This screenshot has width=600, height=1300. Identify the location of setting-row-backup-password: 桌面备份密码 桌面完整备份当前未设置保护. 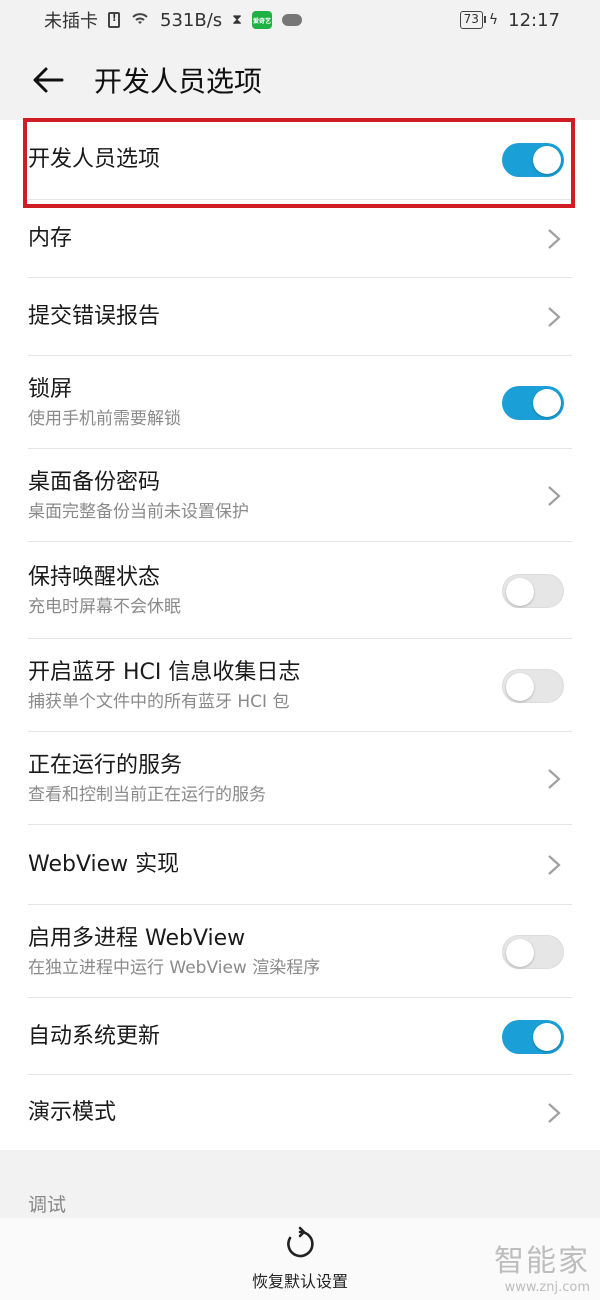
(300, 495).